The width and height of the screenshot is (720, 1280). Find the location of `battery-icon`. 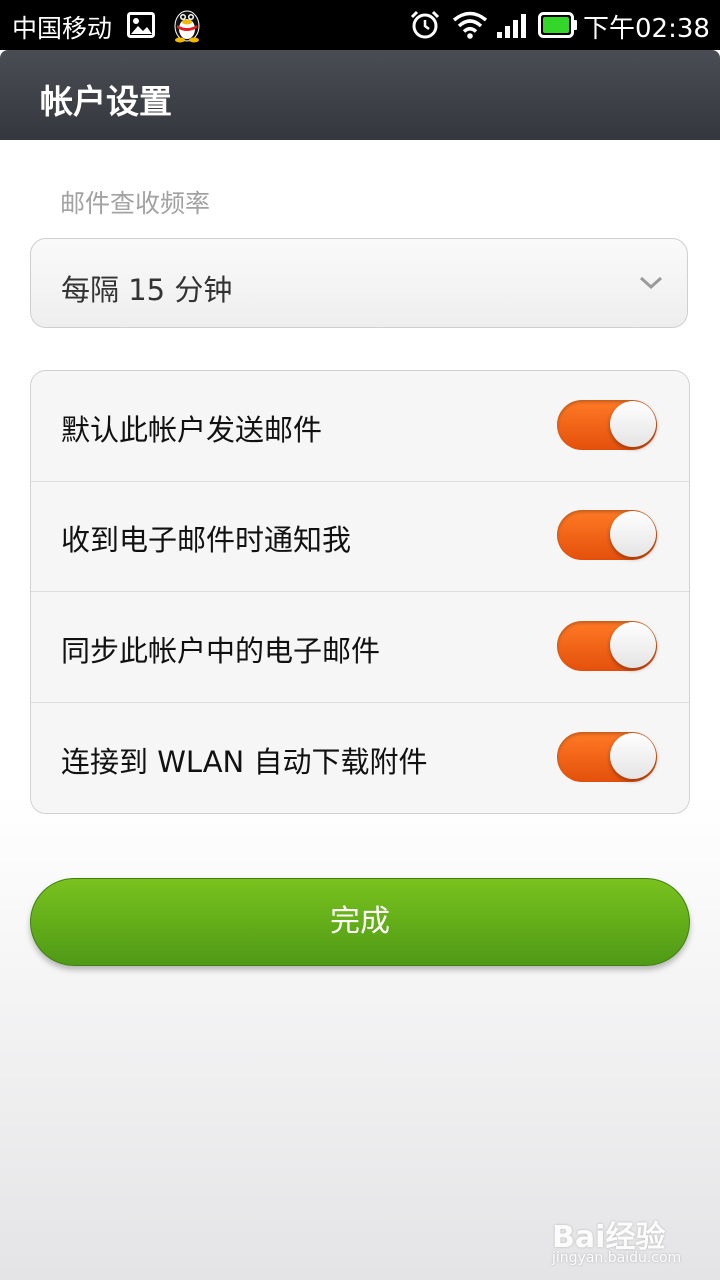

battery-icon is located at coordinates (558, 27).